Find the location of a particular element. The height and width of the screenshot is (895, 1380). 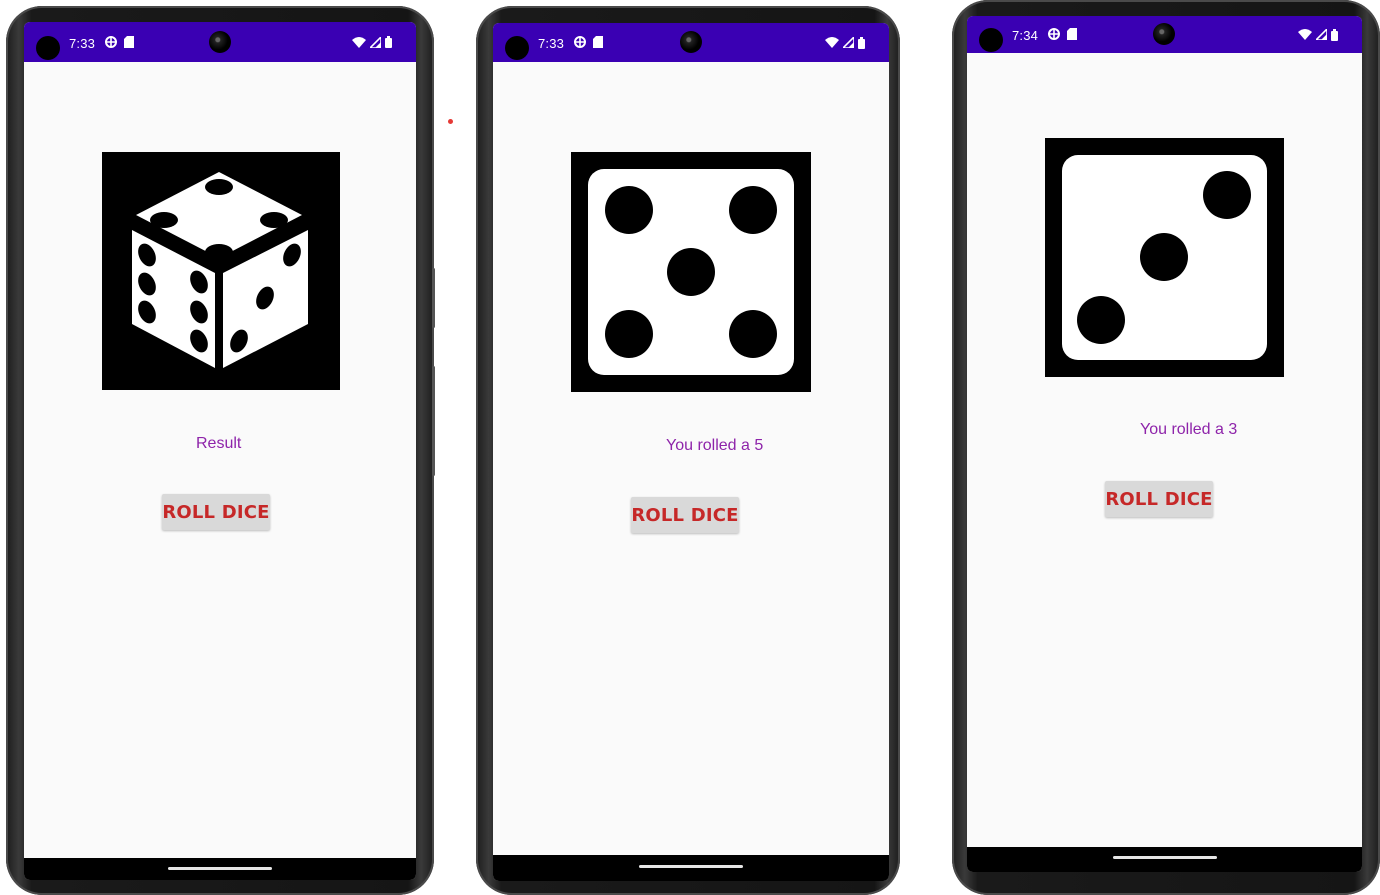

result-text: You rolled a 3 is located at coordinates (1189, 429).